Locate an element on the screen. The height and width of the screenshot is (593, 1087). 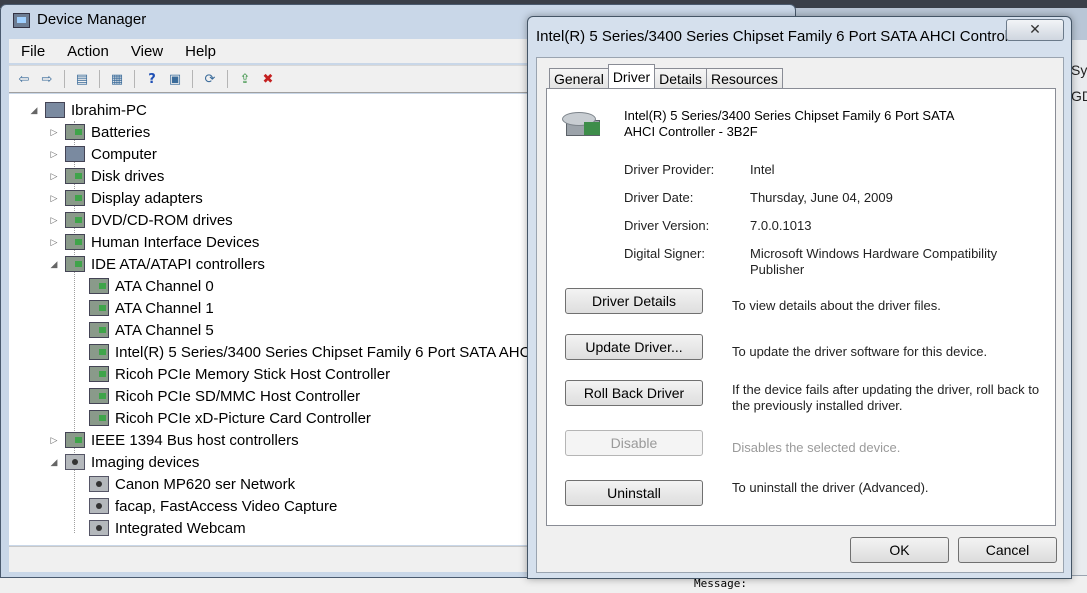
driver-date-value: Thursday, June 04, 2009 is located at coordinates (821, 197).